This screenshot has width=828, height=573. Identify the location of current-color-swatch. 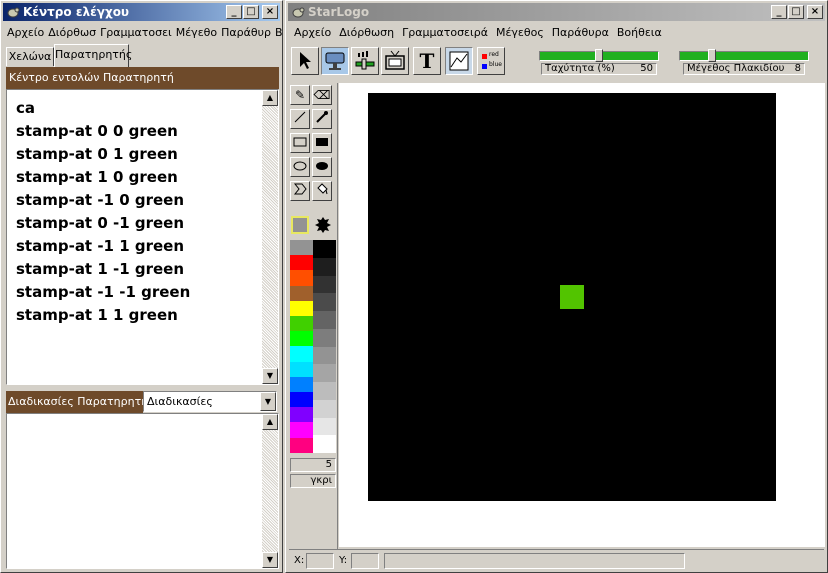
(300, 225).